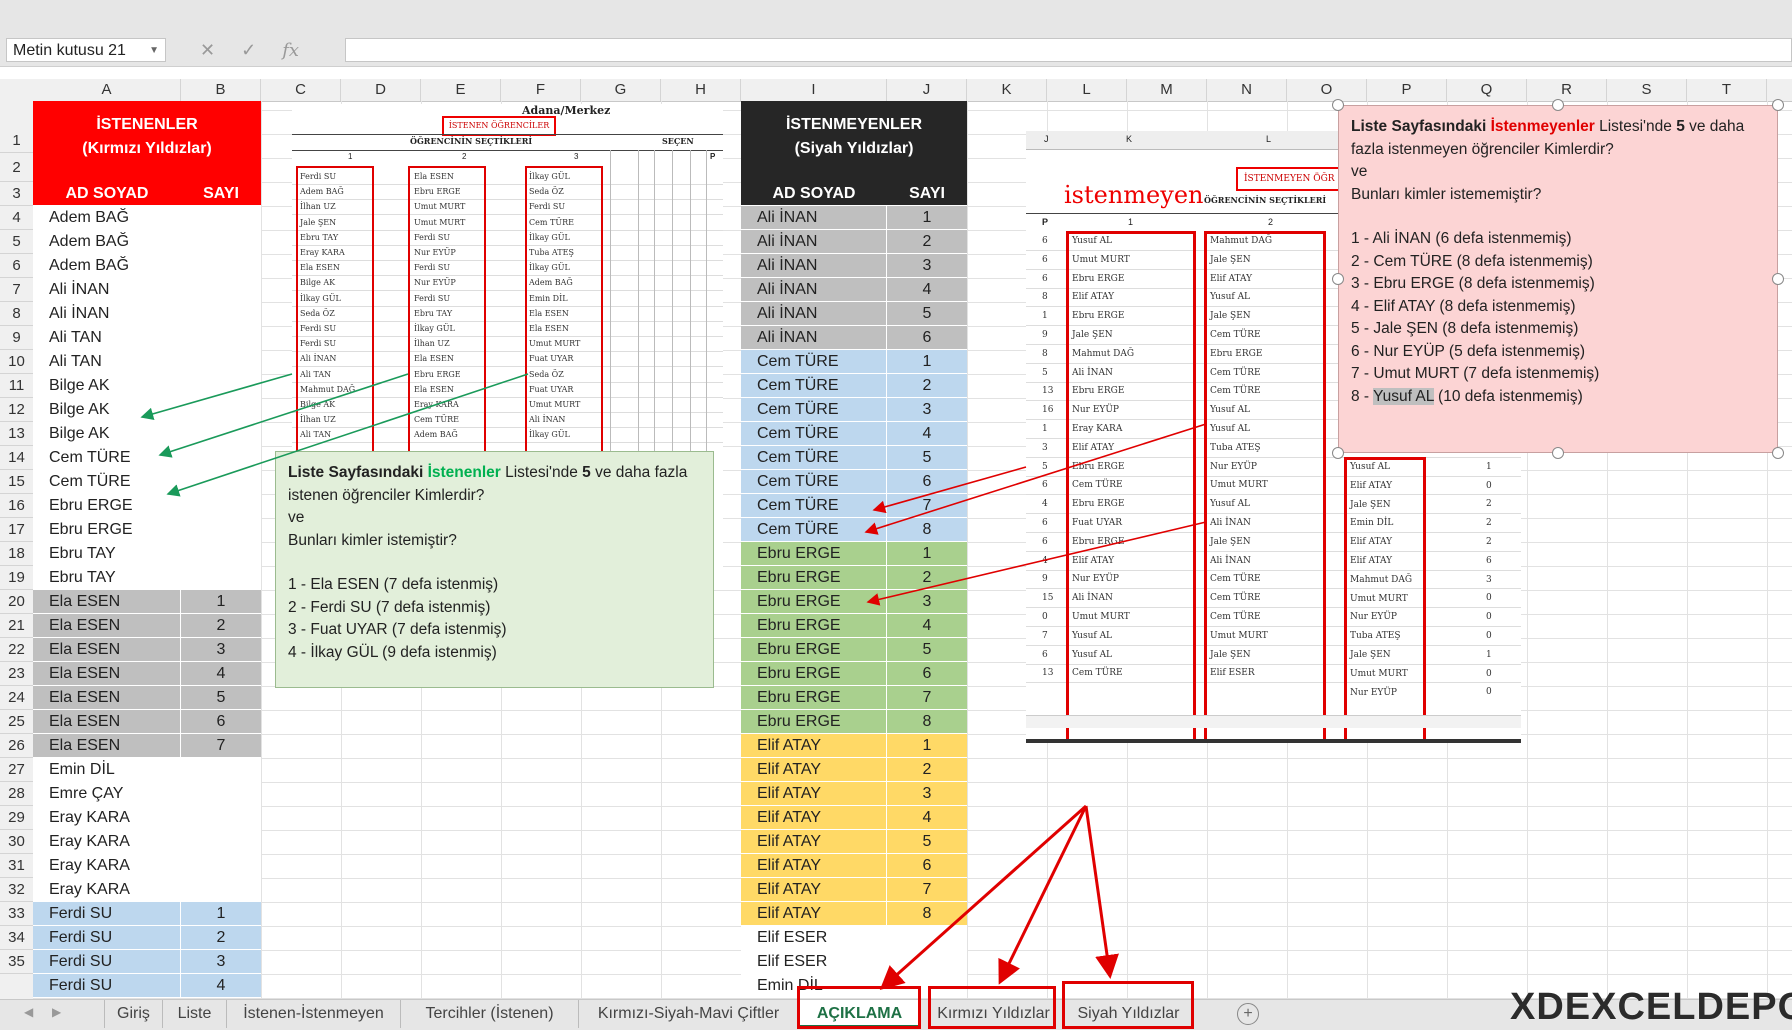 The height and width of the screenshot is (1030, 1792). Describe the element at coordinates (1128, 1005) in the screenshot. I see `highlight-tab-siyah` at that location.